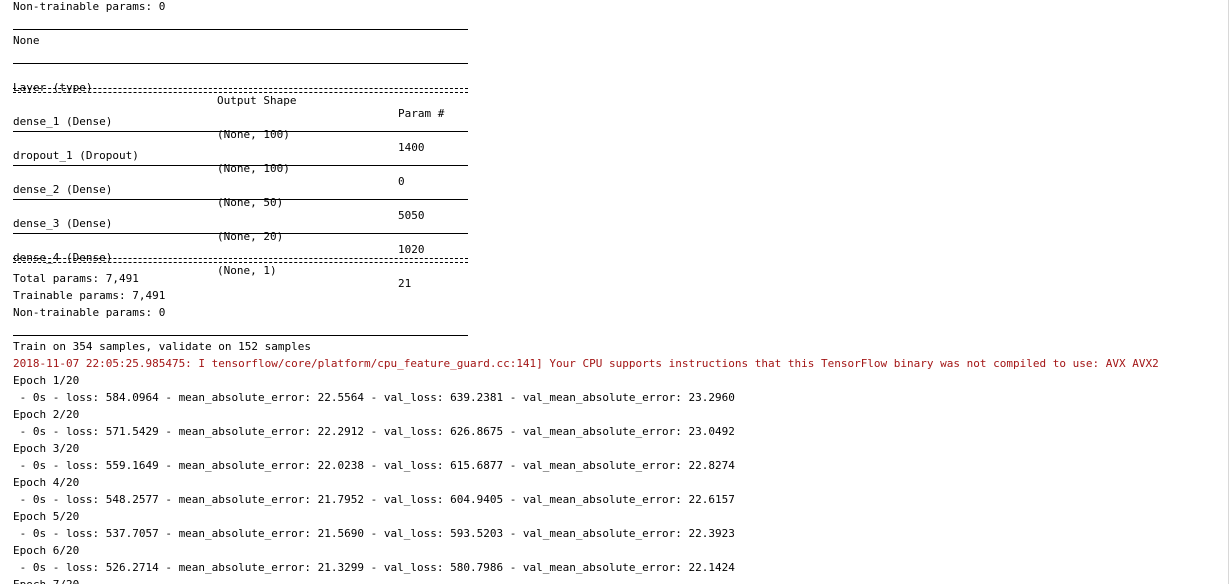  I want to click on summary-header-row: Layer (type) Output Shape Param #, so click(240, 94).